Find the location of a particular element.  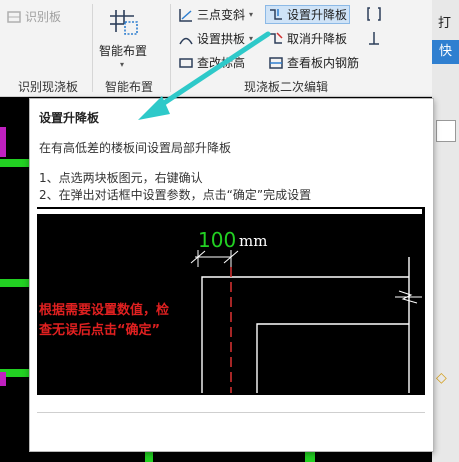

check-elevation-button: 查改标高 is located at coordinates (211, 62).